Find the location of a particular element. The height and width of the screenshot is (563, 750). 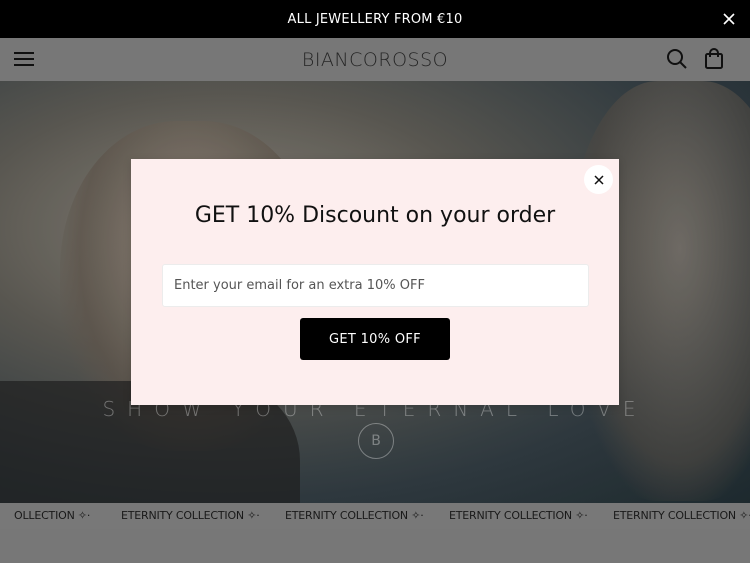

popup-close-button is located at coordinates (598, 179).